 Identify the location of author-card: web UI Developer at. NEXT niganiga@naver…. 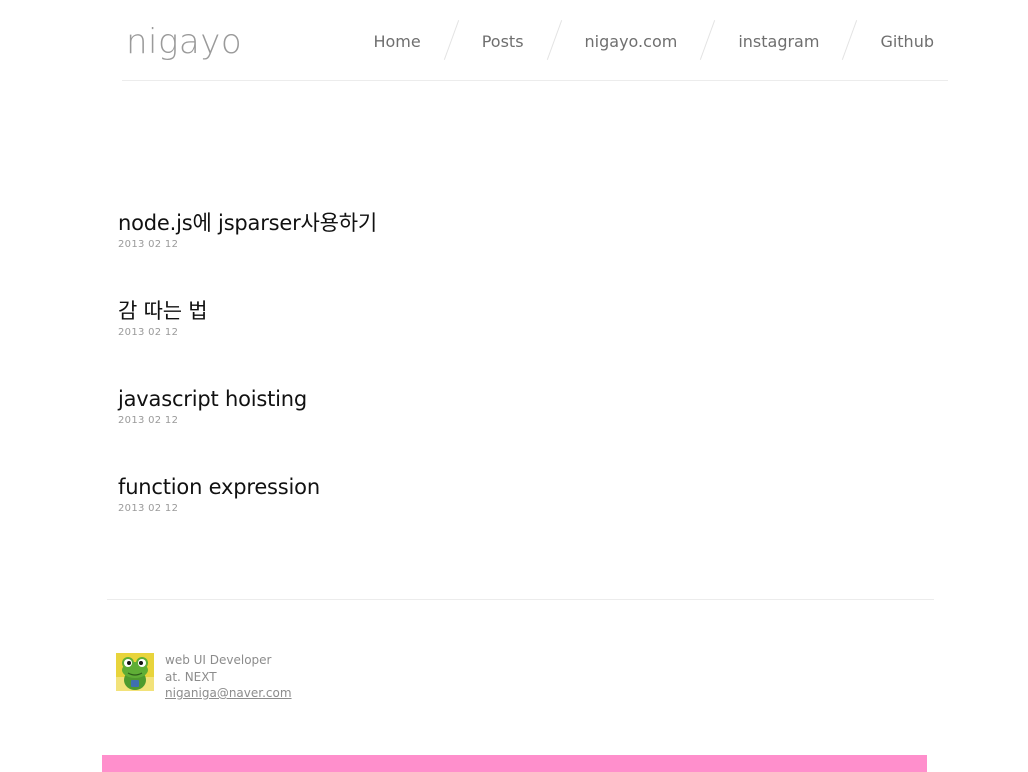
(204, 677).